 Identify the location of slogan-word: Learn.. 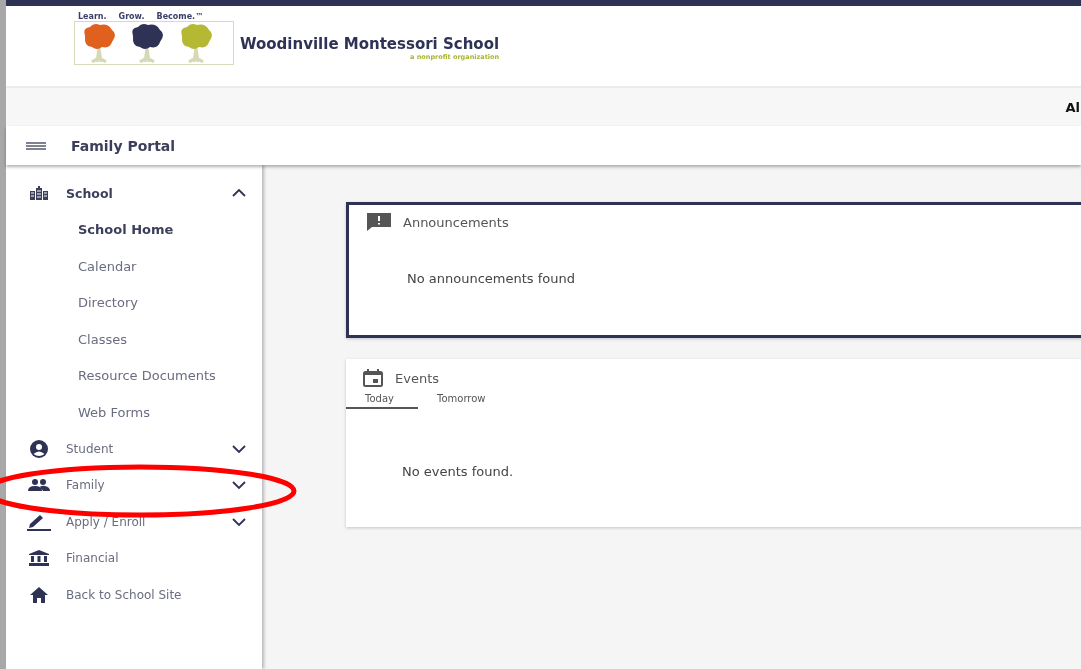
(92, 16).